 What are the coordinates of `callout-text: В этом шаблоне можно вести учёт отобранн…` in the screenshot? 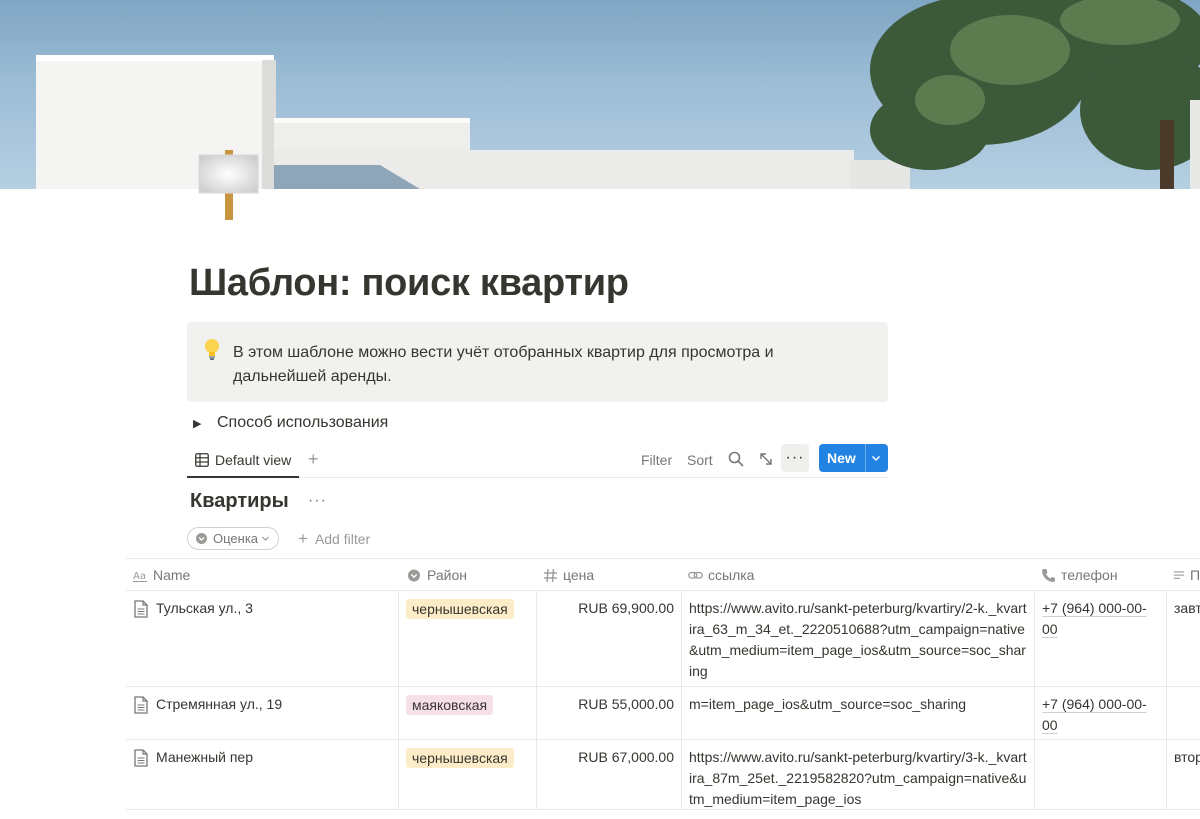 It's located at (503, 364).